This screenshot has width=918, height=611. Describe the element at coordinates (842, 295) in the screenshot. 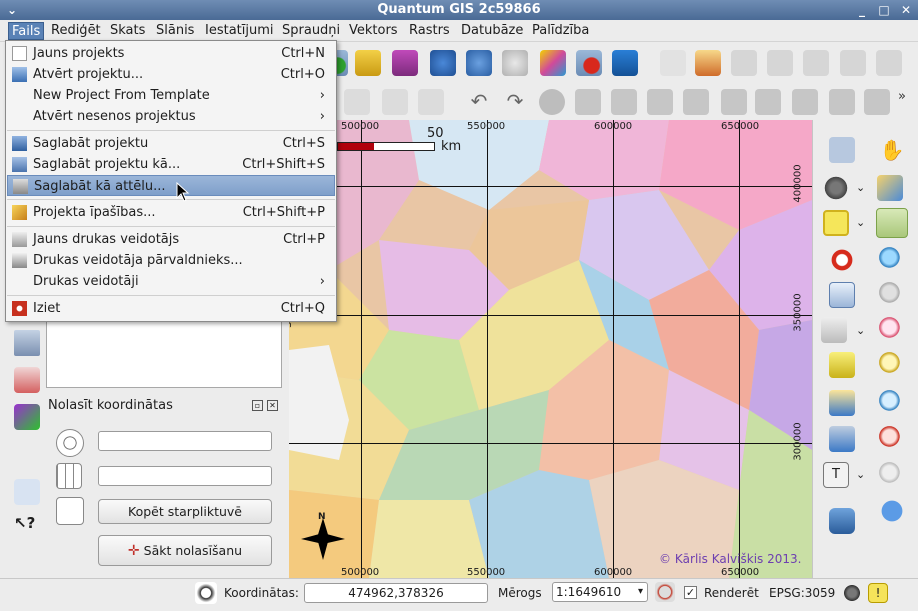

I see `attribute-table-icon` at that location.